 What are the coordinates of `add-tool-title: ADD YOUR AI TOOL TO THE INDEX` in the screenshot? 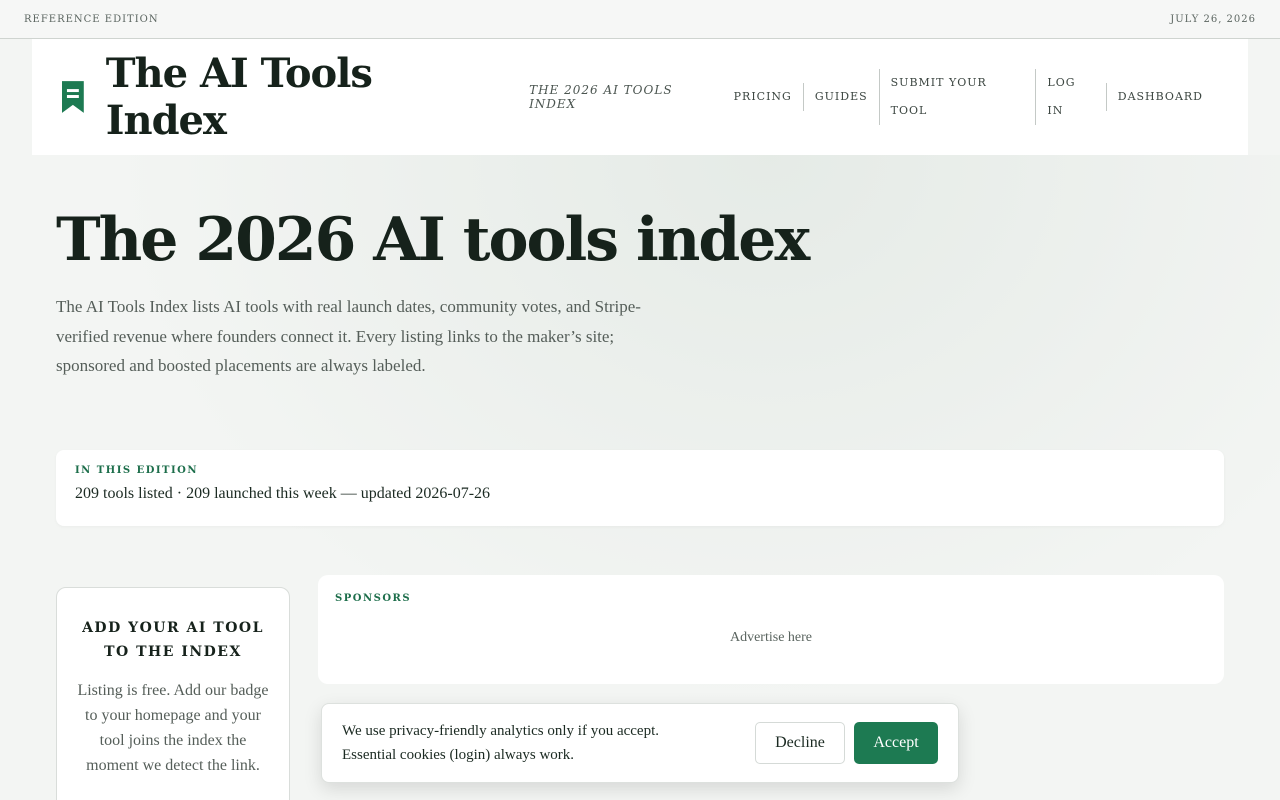 It's located at (173, 640).